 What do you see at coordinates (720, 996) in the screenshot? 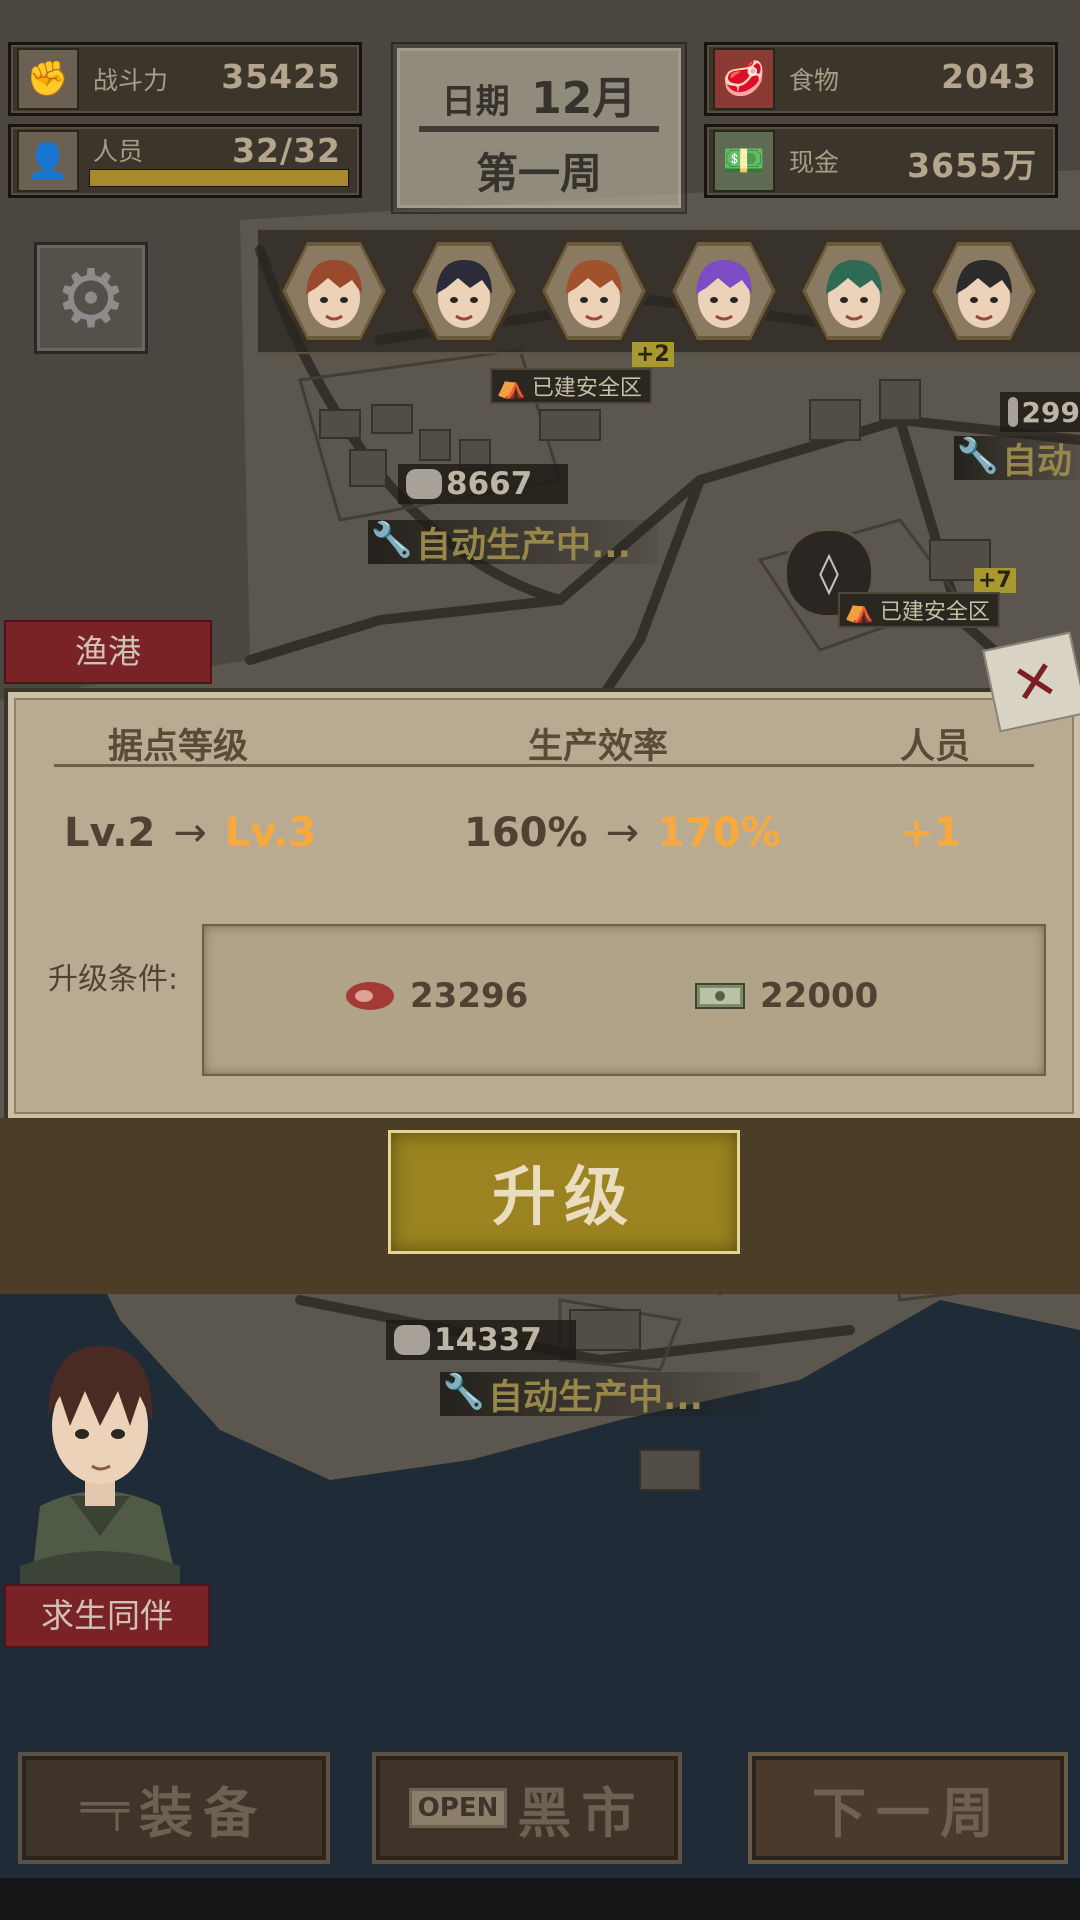
I see `cash-icon` at bounding box center [720, 996].